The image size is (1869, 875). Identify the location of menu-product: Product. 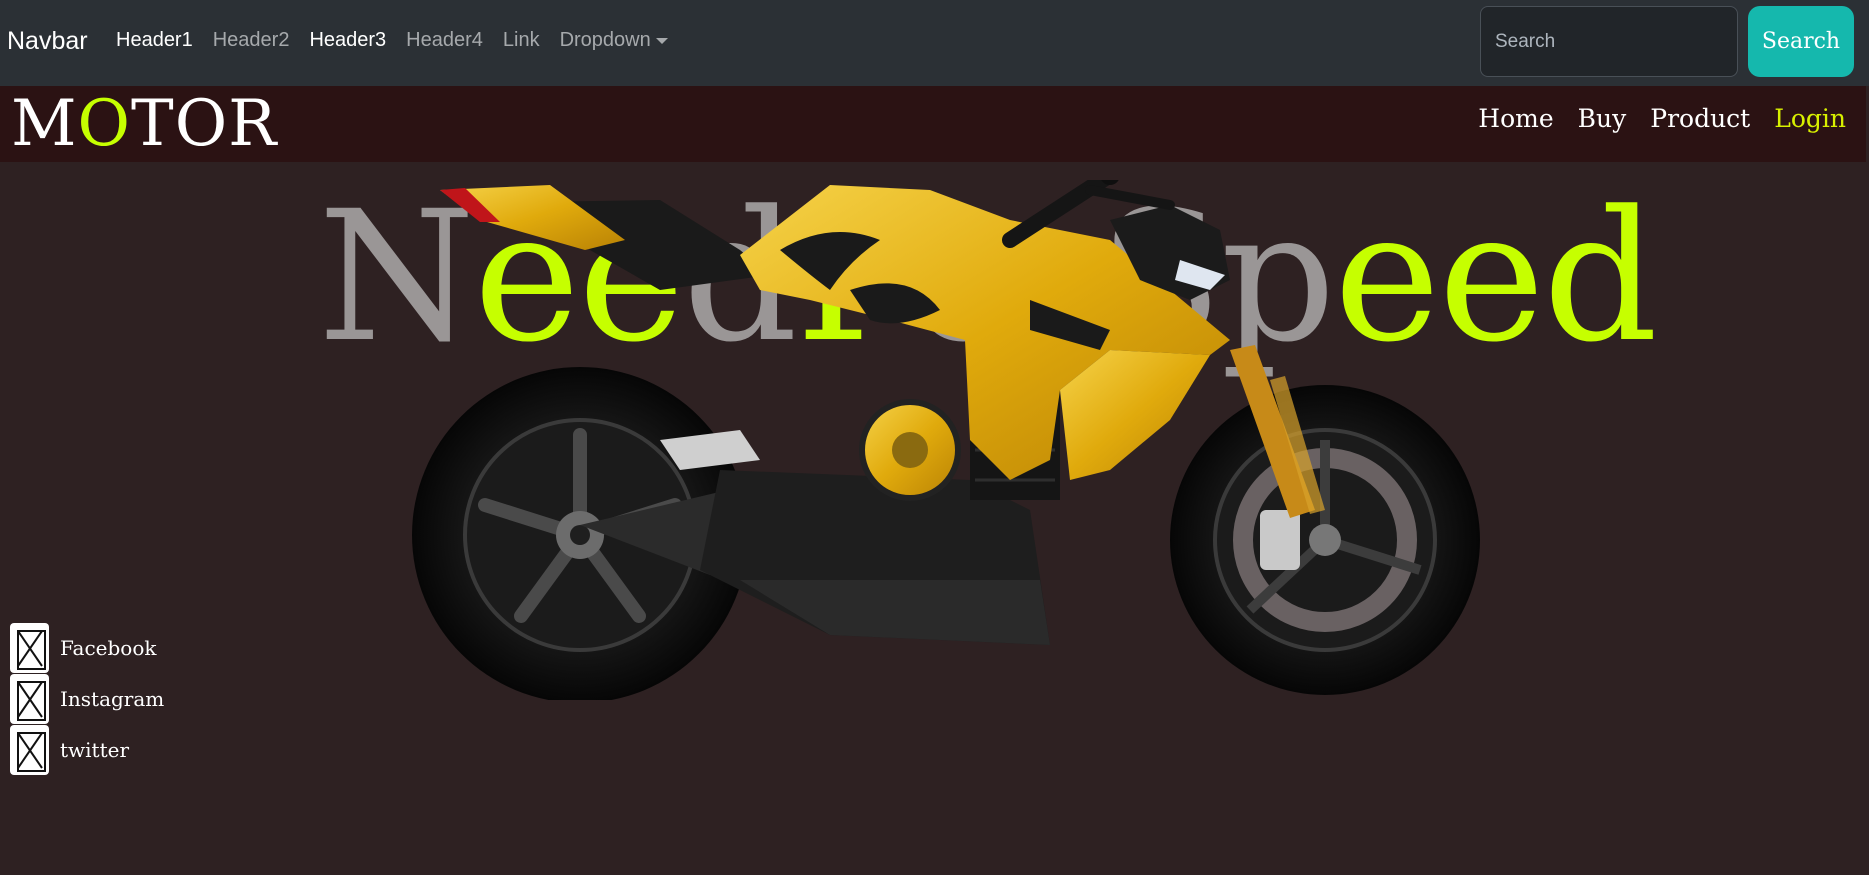
(1700, 118).